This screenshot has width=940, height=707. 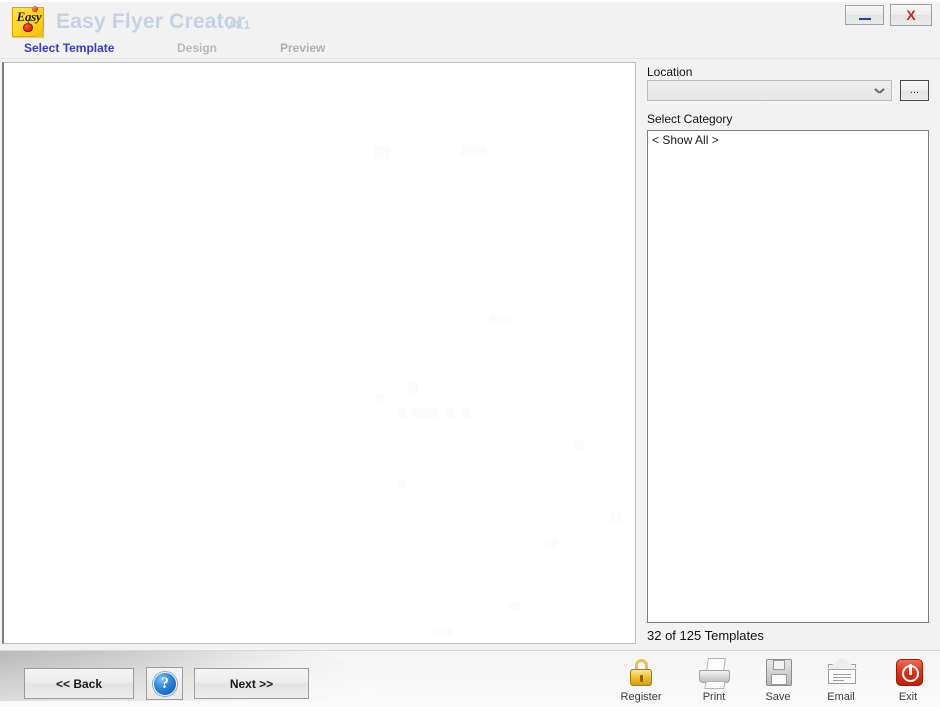 I want to click on register-label: Register, so click(x=641, y=697).